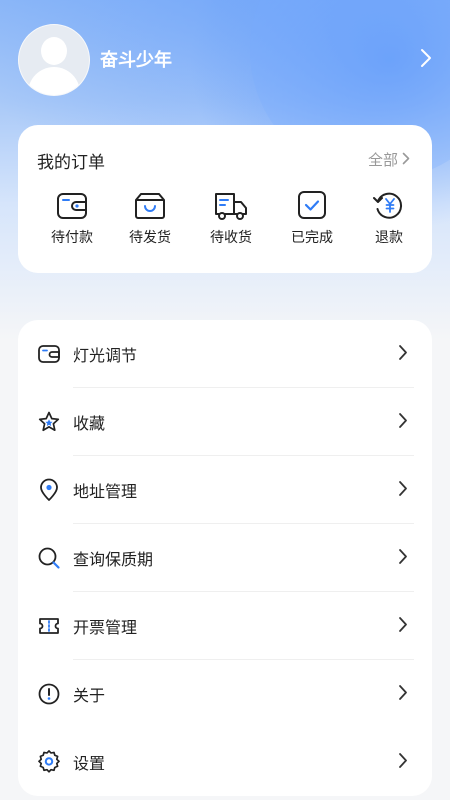 The height and width of the screenshot is (800, 450). Describe the element at coordinates (225, 354) in the screenshot. I see `menu-item-lighting: 灯光调节` at that location.